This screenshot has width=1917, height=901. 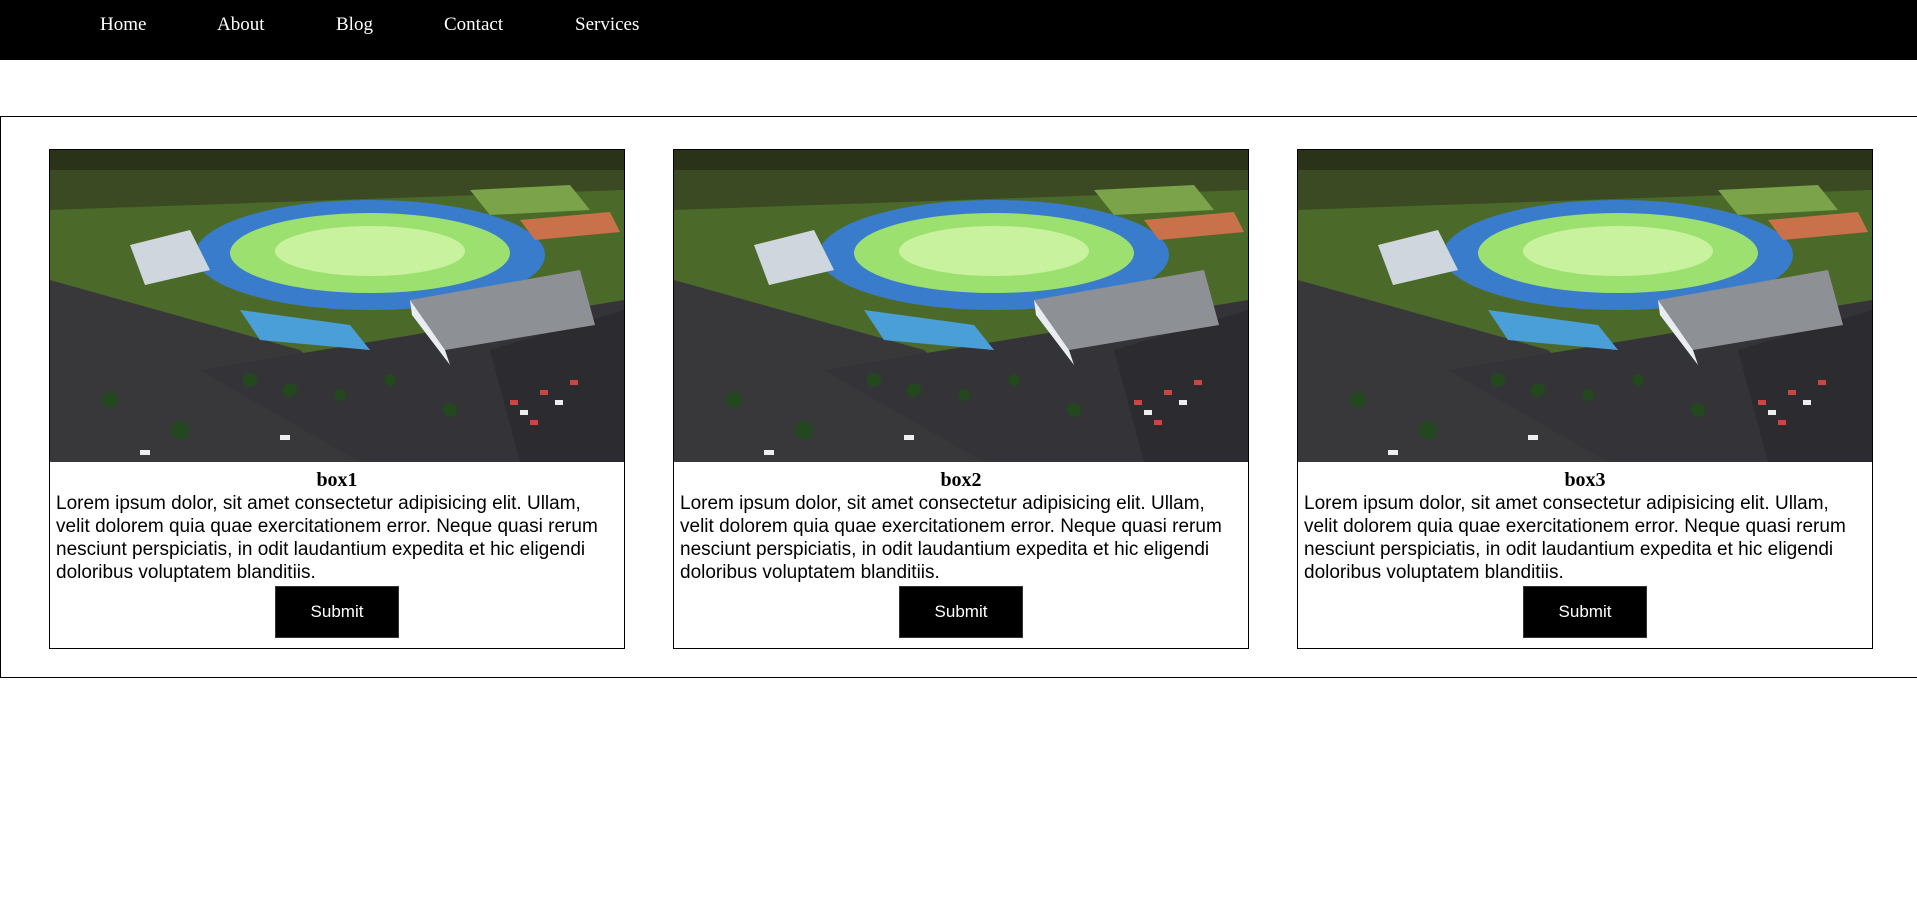 I want to click on card-title: box3, so click(x=1585, y=480).